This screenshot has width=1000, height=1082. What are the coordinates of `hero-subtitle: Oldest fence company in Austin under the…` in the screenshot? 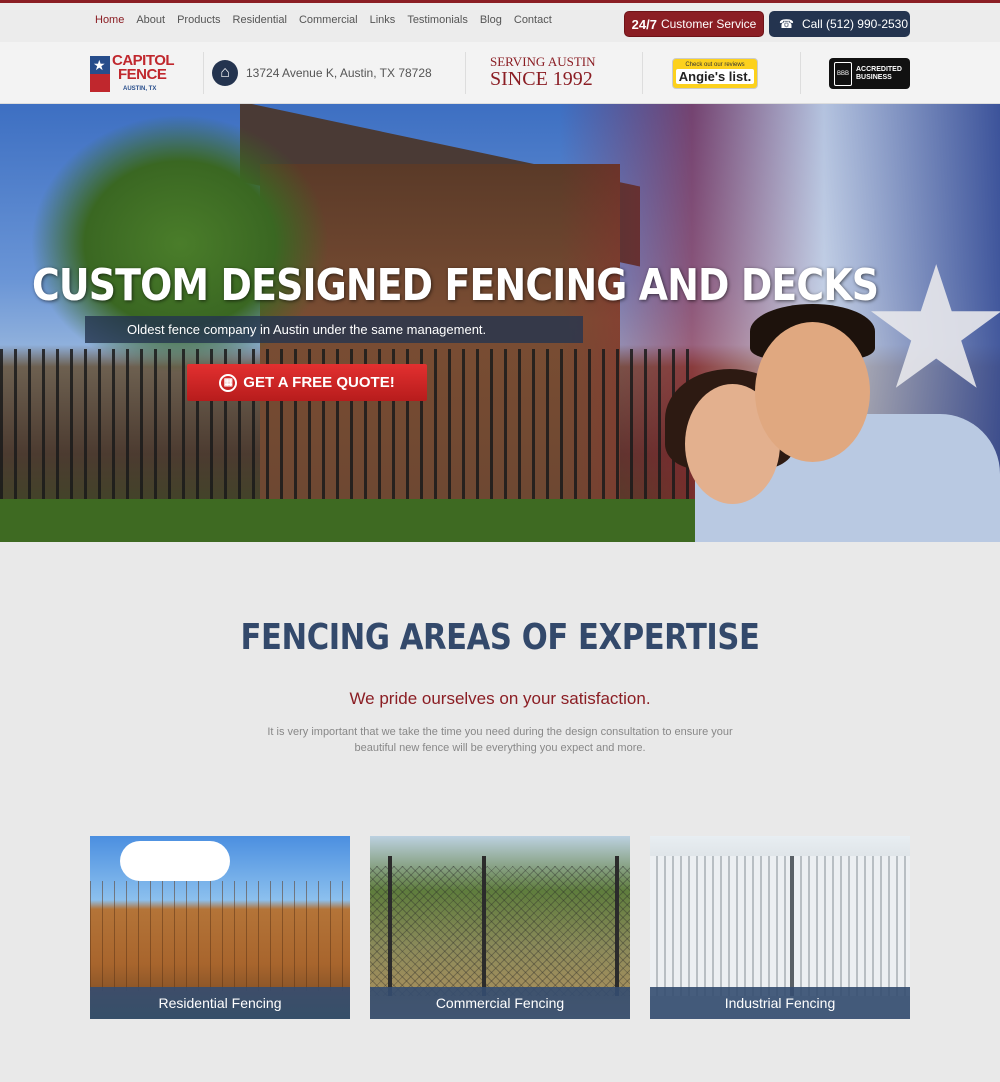 It's located at (334, 329).